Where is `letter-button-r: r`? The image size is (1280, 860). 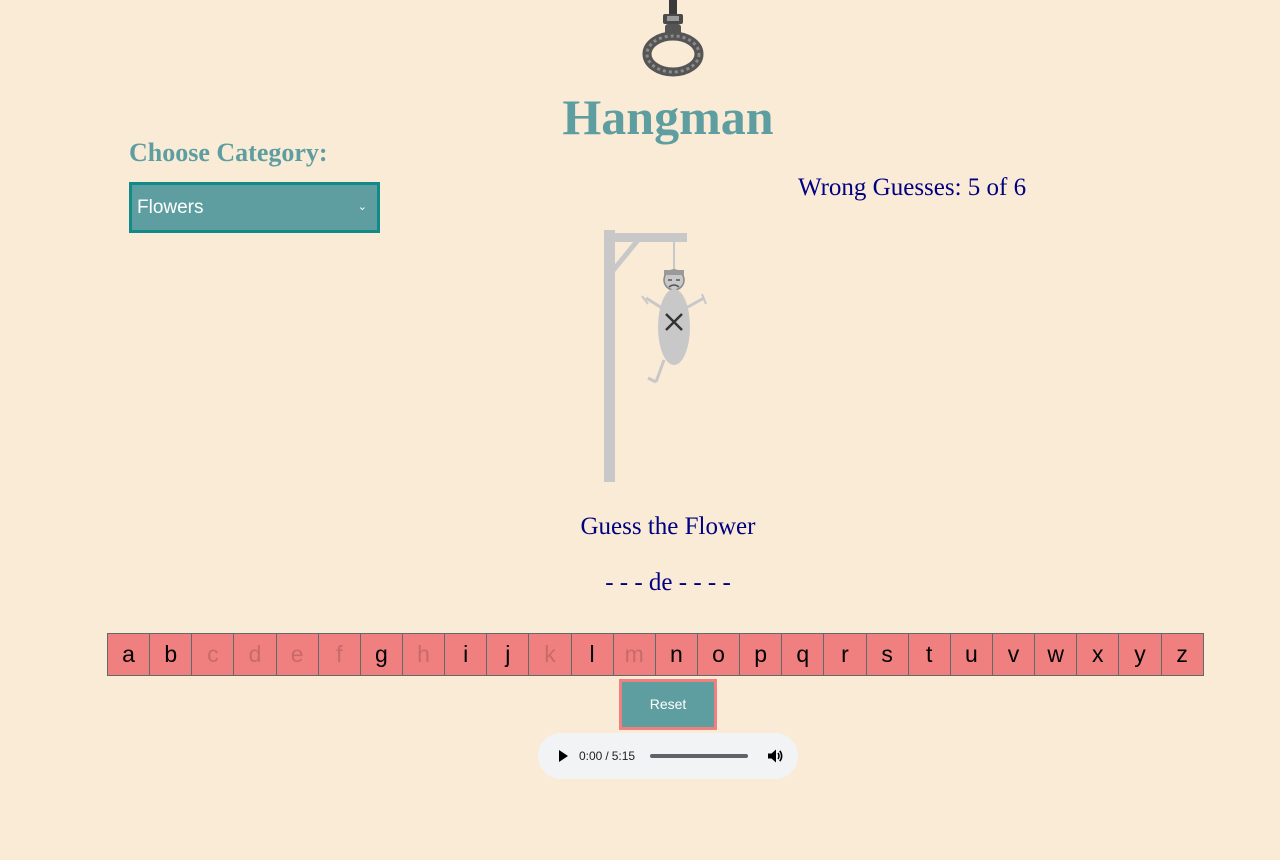
letter-button-r: r is located at coordinates (845, 654).